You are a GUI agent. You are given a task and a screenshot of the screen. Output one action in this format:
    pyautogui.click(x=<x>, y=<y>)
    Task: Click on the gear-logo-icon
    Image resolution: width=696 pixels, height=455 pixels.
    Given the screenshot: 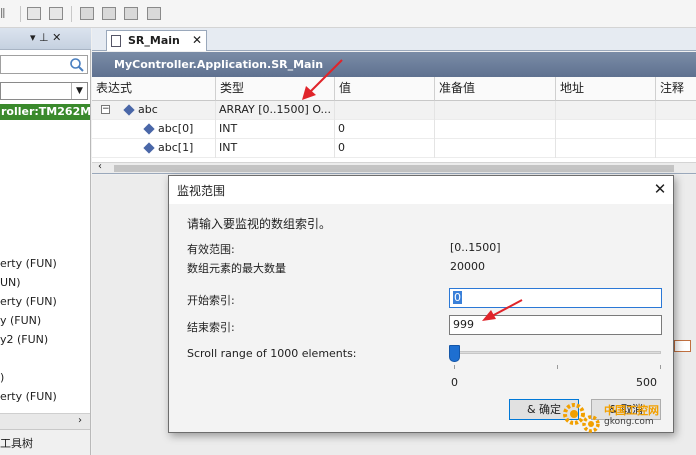 What is the action you would take?
    pyautogui.click(x=581, y=418)
    